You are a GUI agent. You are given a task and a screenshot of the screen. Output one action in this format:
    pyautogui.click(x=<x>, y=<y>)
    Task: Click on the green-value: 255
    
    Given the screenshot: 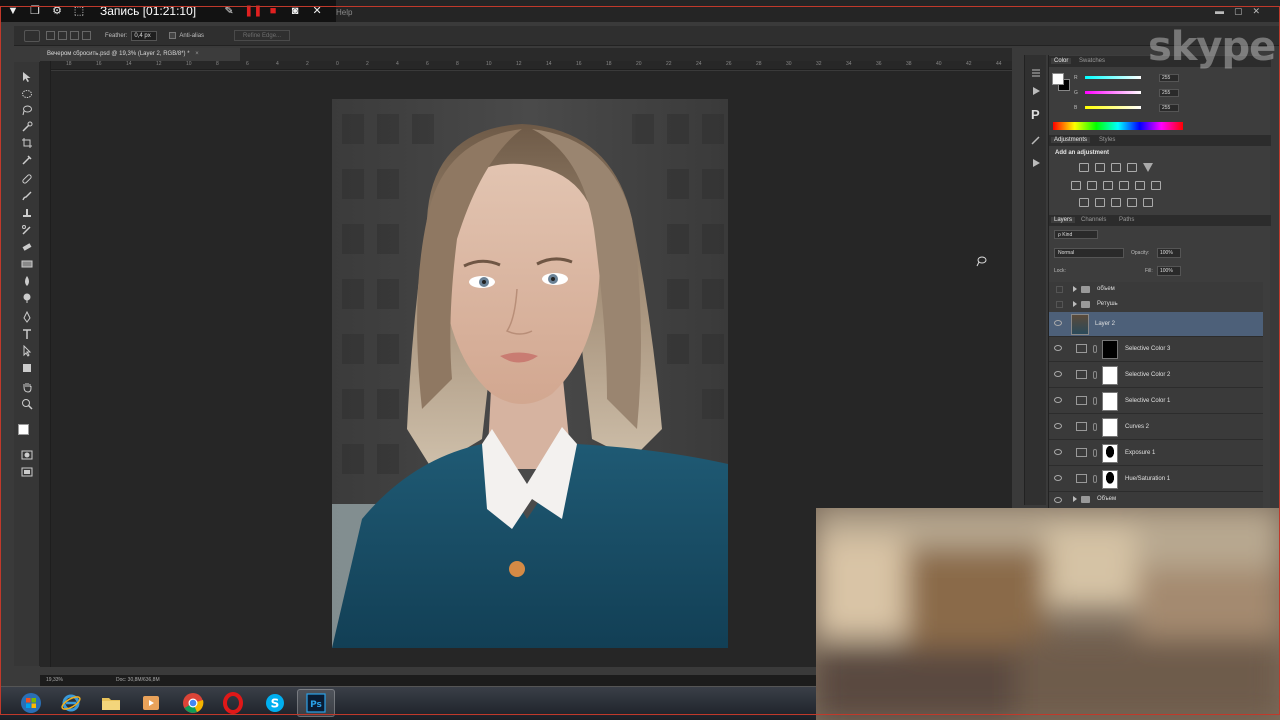 What is the action you would take?
    pyautogui.click(x=1169, y=92)
    